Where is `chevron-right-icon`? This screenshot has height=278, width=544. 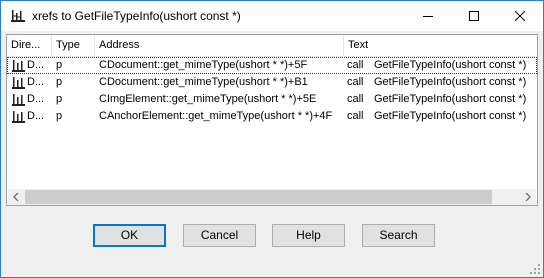 chevron-right-icon is located at coordinates (528, 197).